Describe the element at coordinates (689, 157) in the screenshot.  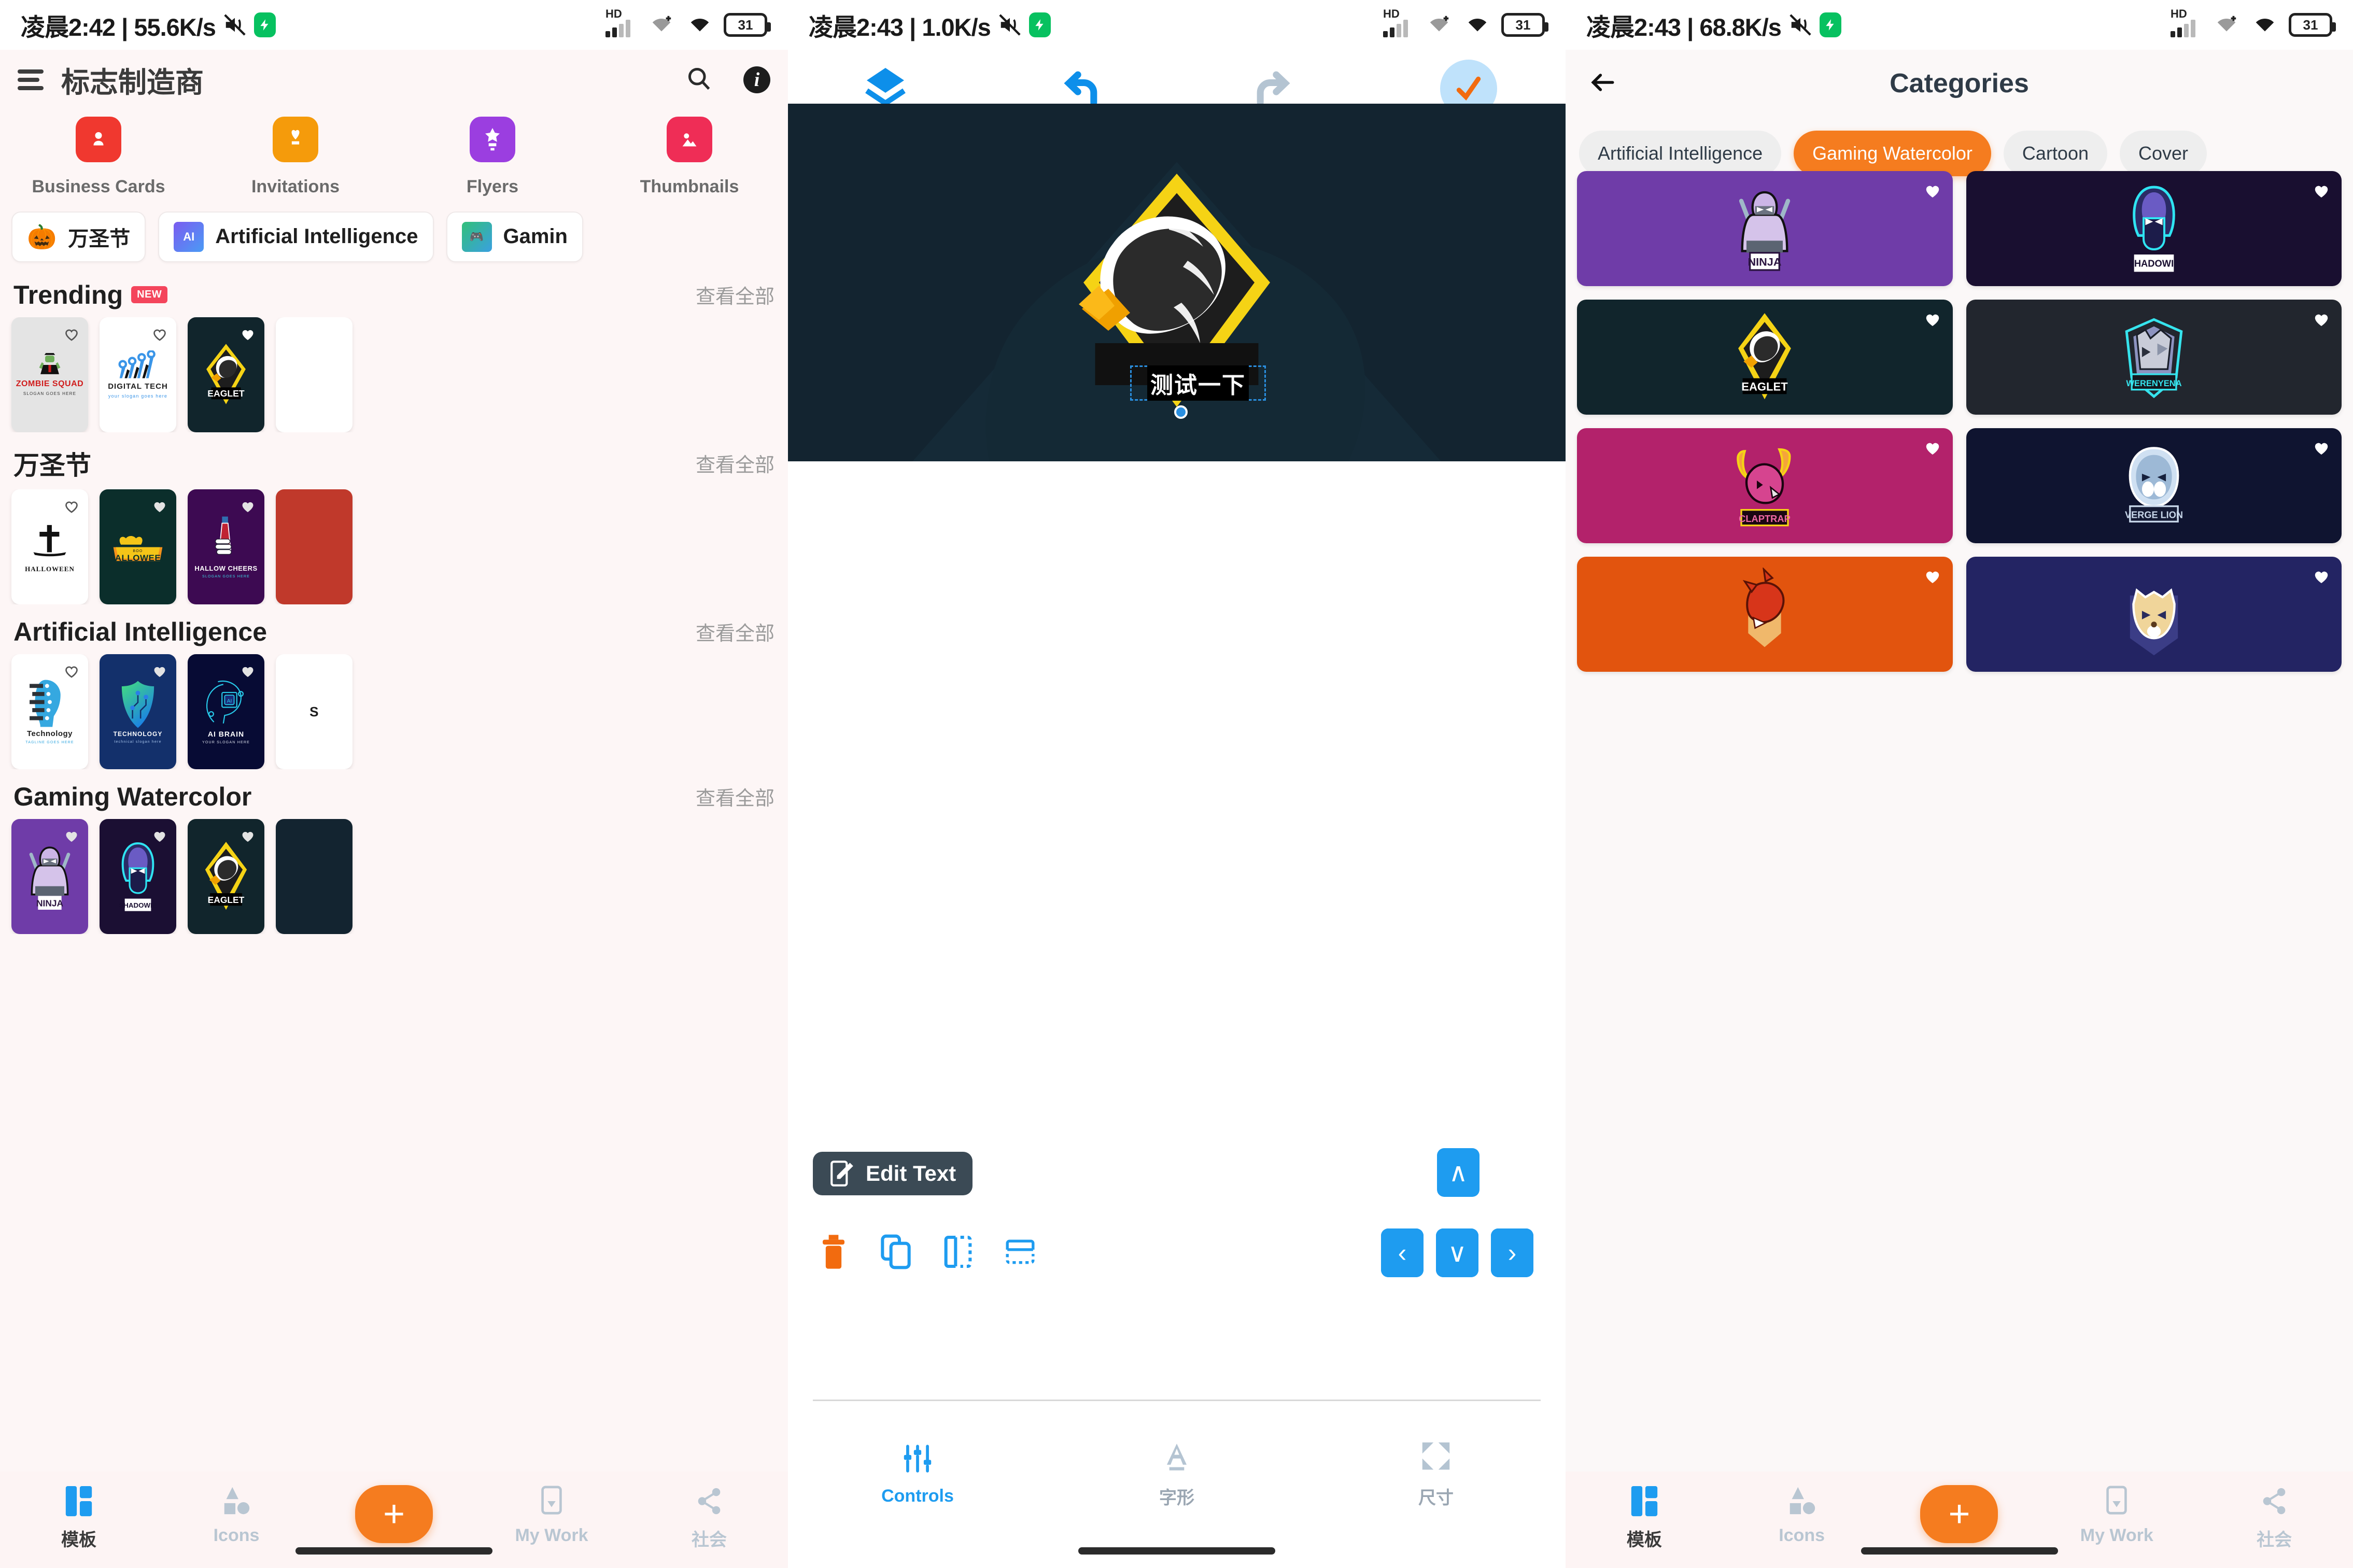
I see `quick-category-thumbnails: Thumbnails` at that location.